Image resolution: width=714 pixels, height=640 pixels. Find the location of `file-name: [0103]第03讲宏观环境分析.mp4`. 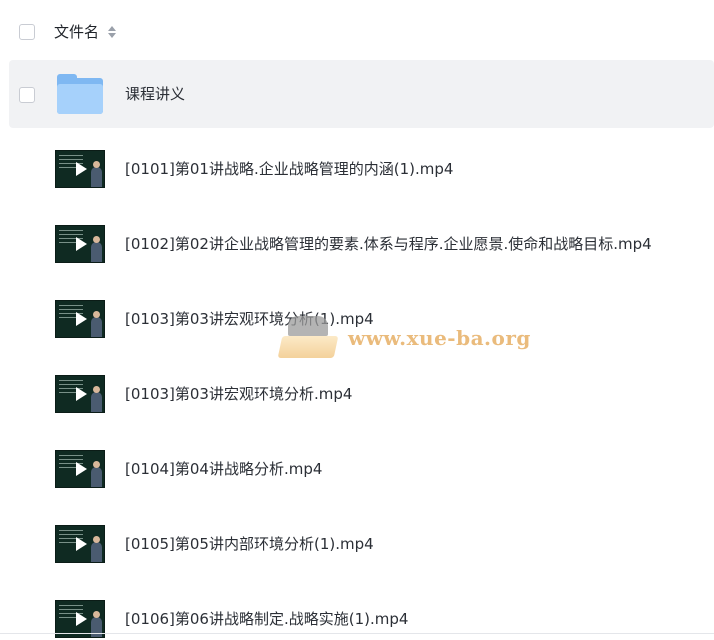

file-name: [0103]第03讲宏观环境分析.mp4 is located at coordinates (238, 394).